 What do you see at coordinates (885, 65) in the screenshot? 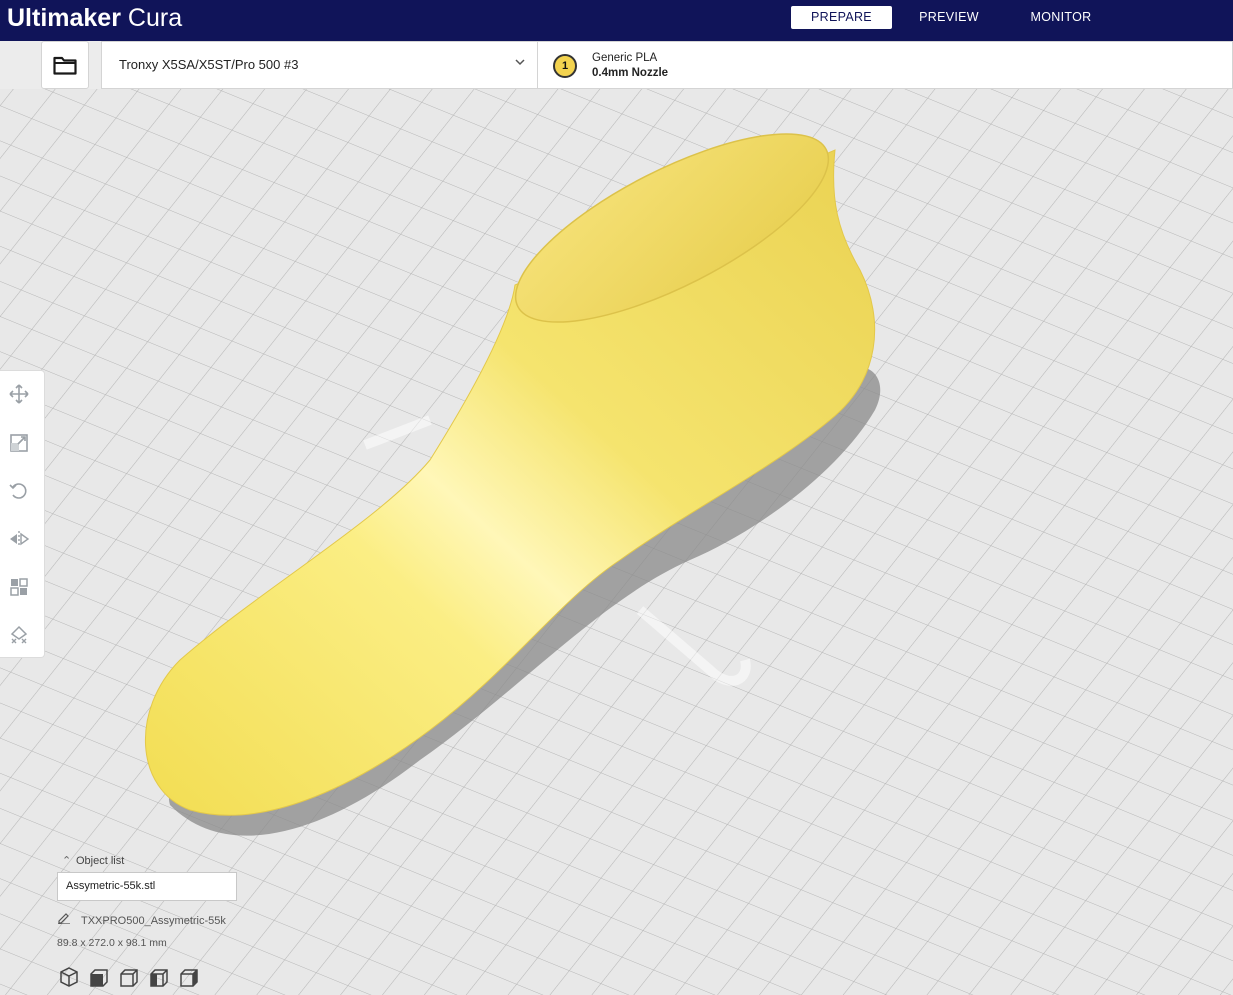
I see `print-setup-selector: 1 Generic PLA 0.4mm Nozzle` at bounding box center [885, 65].